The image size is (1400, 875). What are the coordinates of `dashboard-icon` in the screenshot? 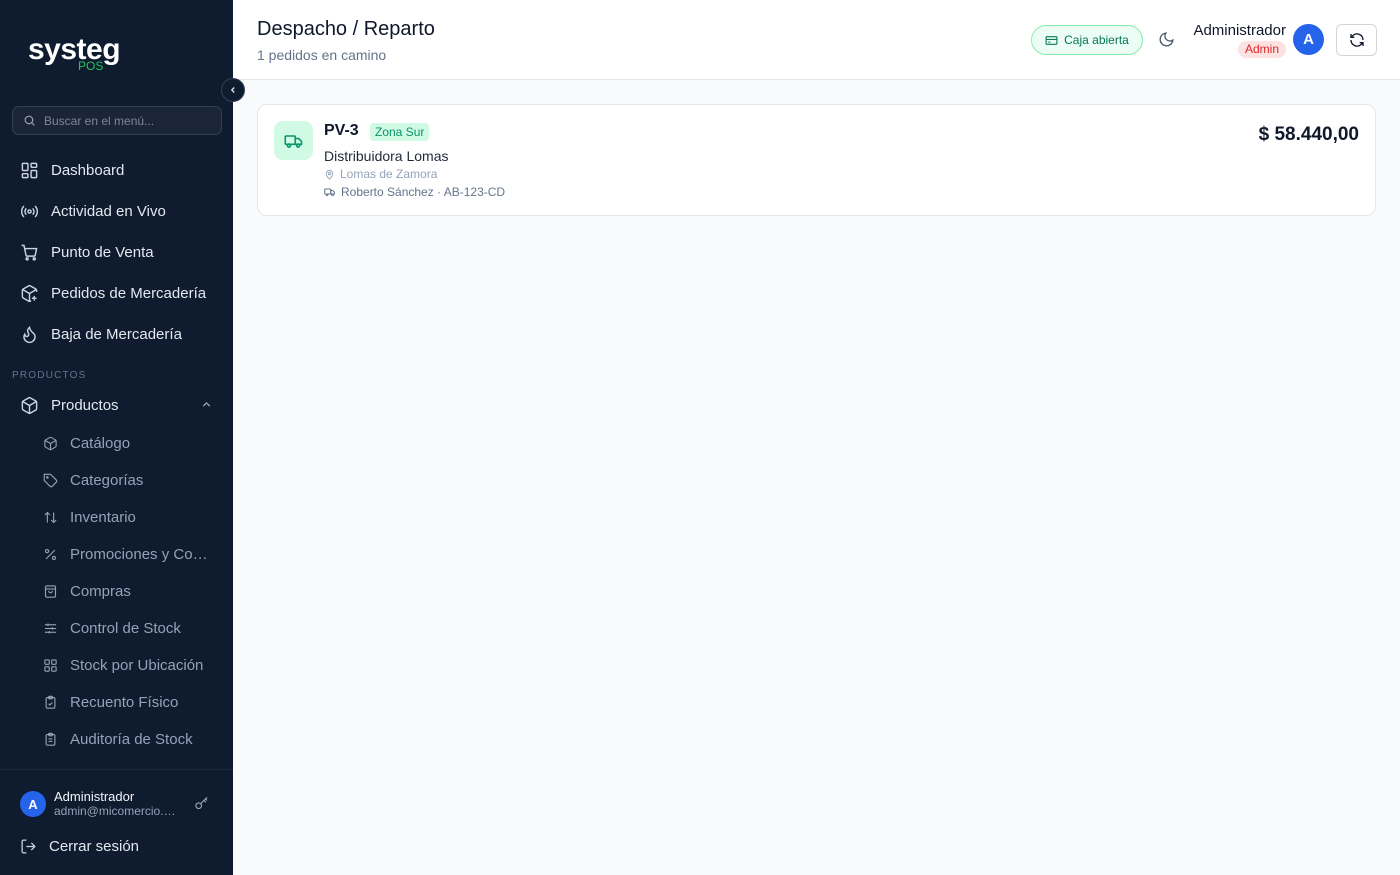 It's located at (29, 170).